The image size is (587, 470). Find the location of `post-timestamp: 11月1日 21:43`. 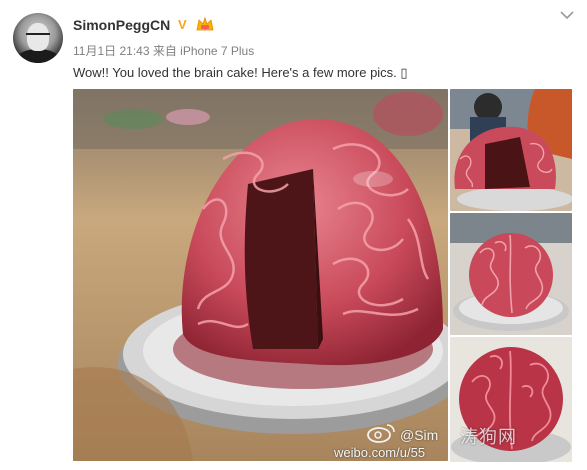

post-timestamp: 11月1日 21:43 is located at coordinates (111, 51).